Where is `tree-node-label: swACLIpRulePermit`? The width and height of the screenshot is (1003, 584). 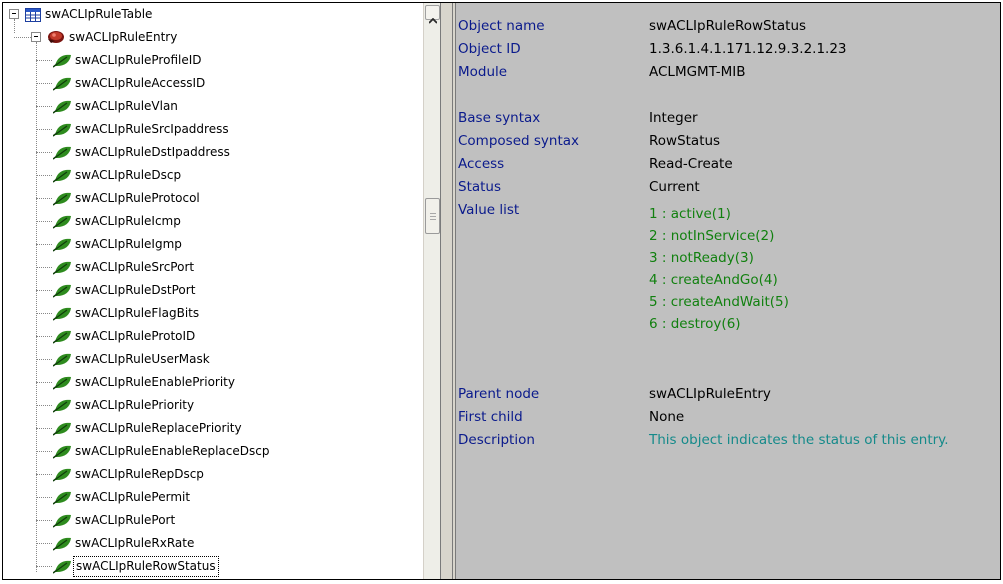 tree-node-label: swACLIpRulePermit is located at coordinates (132, 497).